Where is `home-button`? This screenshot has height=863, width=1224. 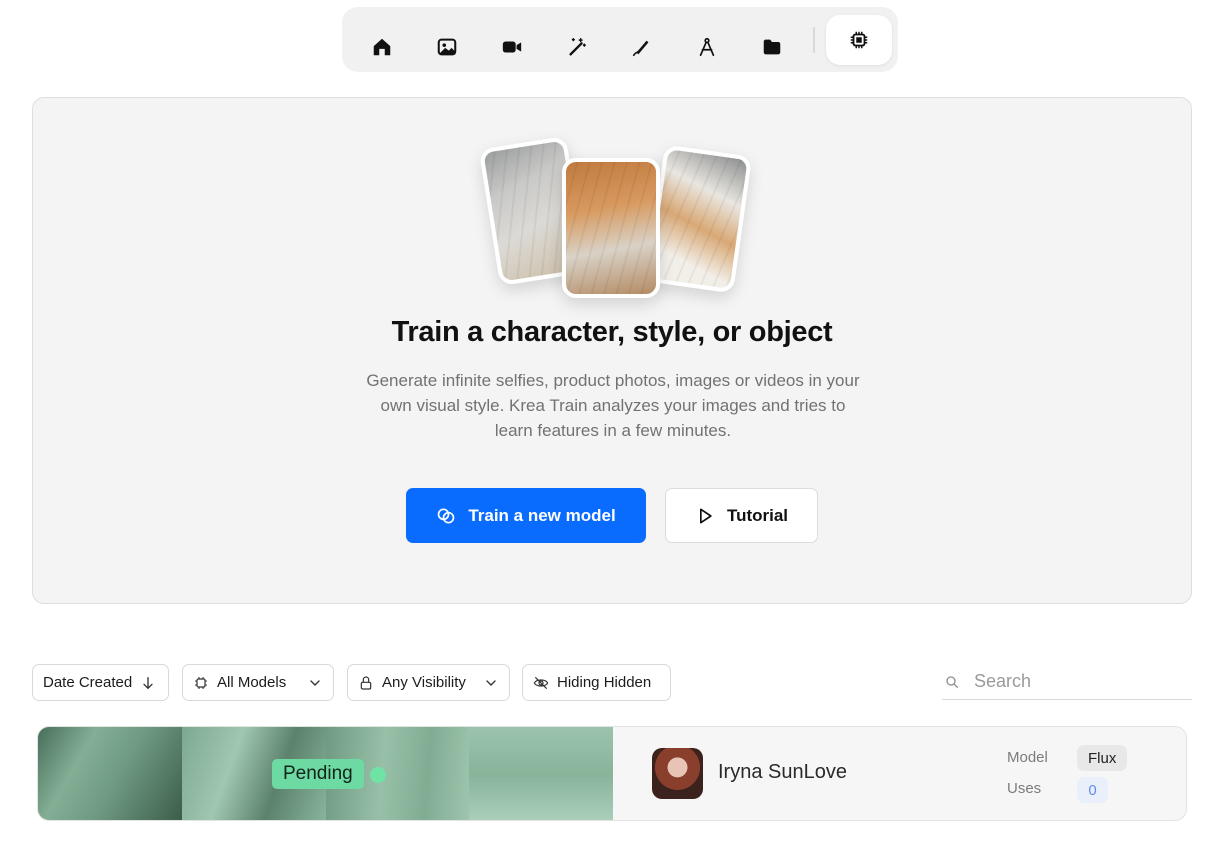 home-button is located at coordinates (382, 47).